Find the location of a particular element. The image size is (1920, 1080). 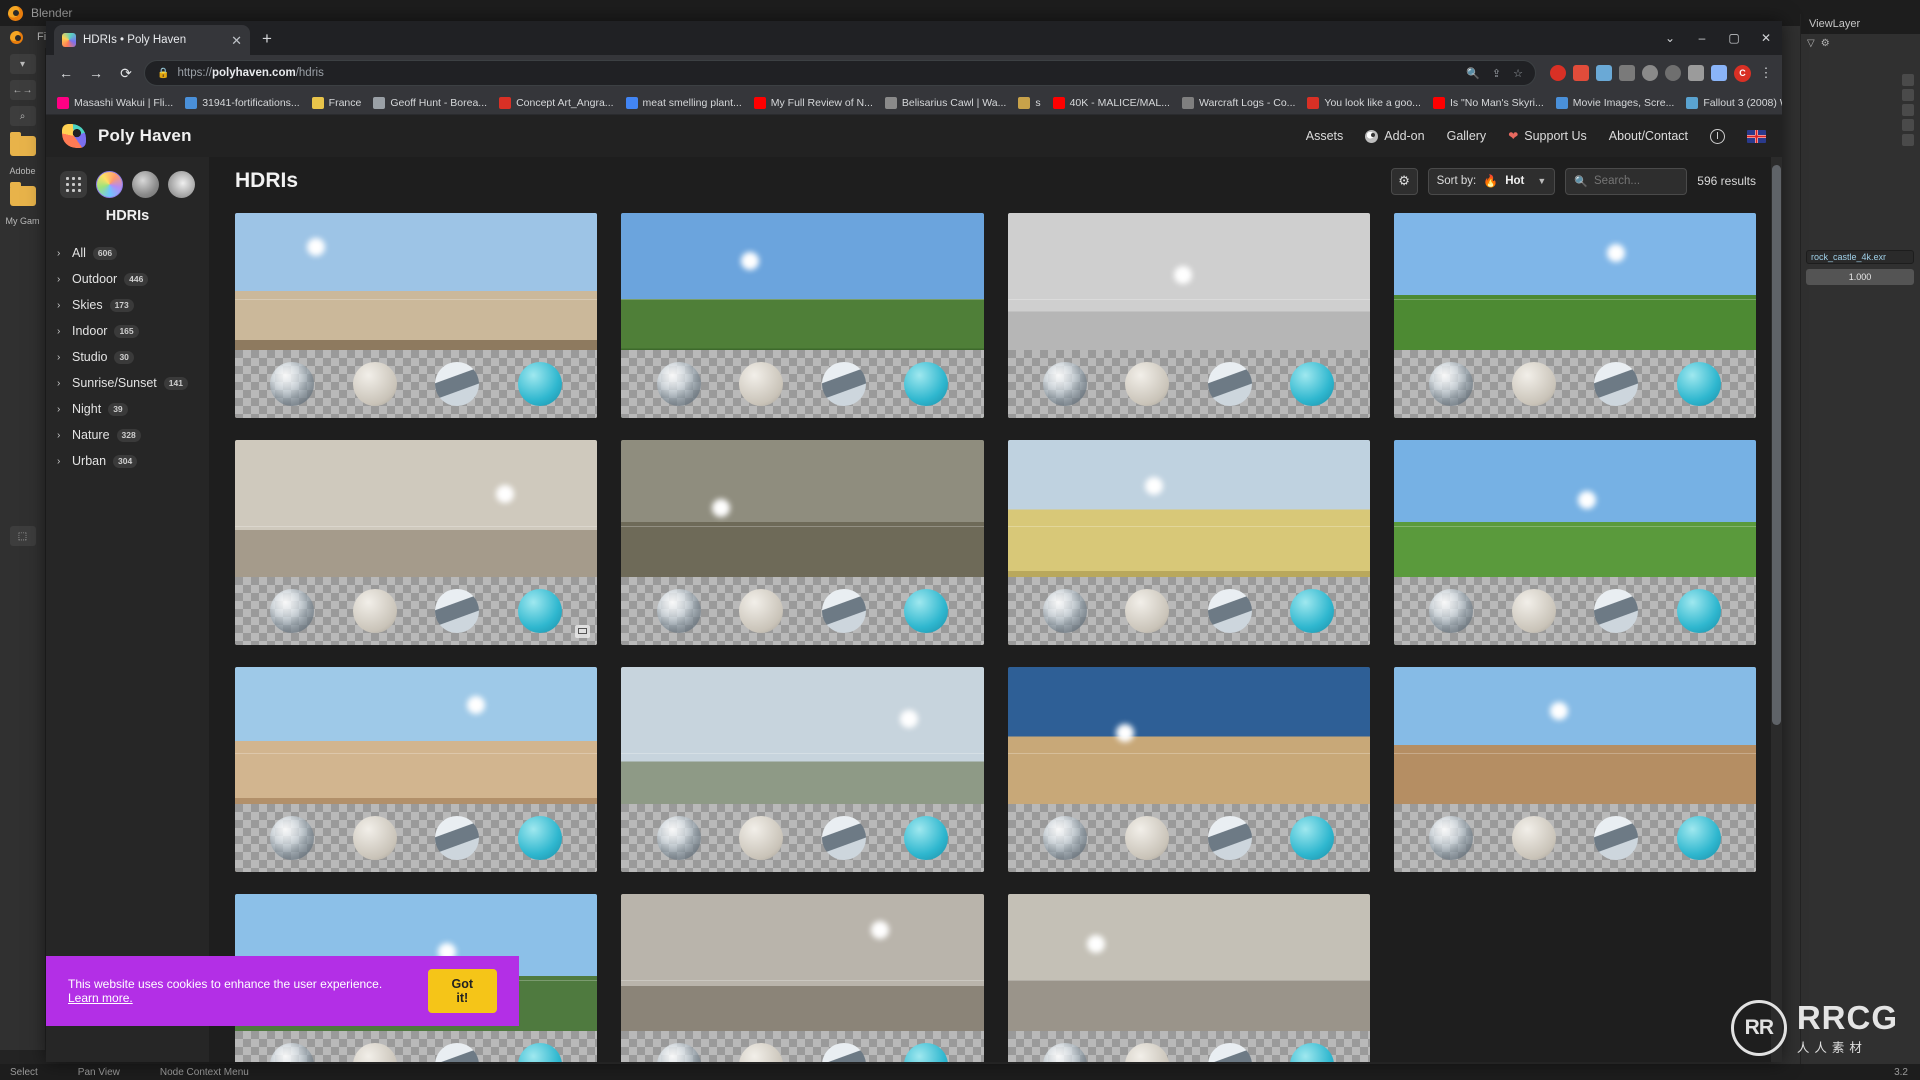

sidebar-item-nature: › Nature 328 is located at coordinates (131, 435).